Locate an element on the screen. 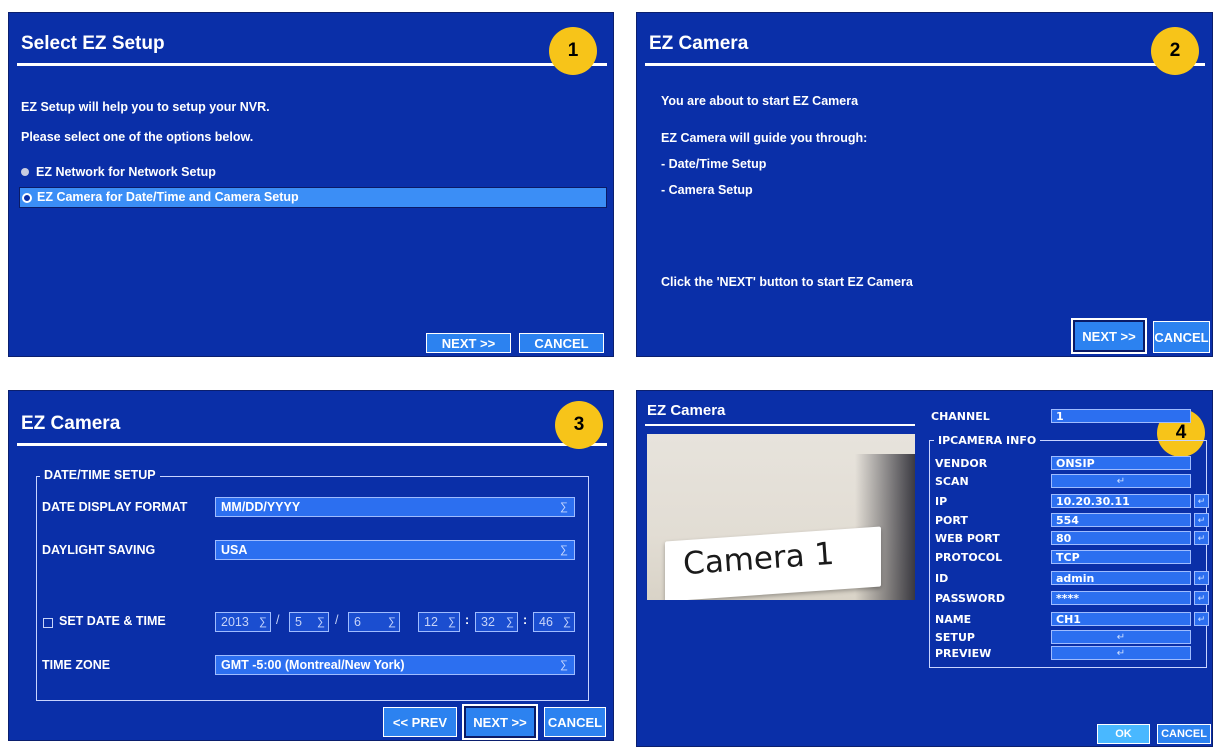 This screenshot has height=749, width=1215. timezone-select: GMT -5:00 (Montreal/New York) ∑ is located at coordinates (395, 665).